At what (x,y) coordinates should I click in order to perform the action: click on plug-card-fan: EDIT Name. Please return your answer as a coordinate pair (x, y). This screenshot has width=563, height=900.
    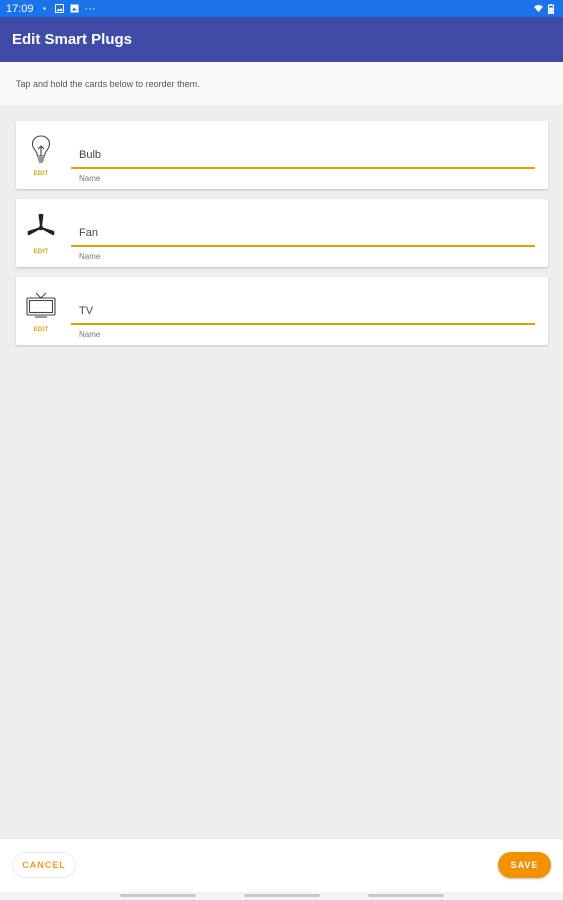
    Looking at the image, I should click on (282, 233).